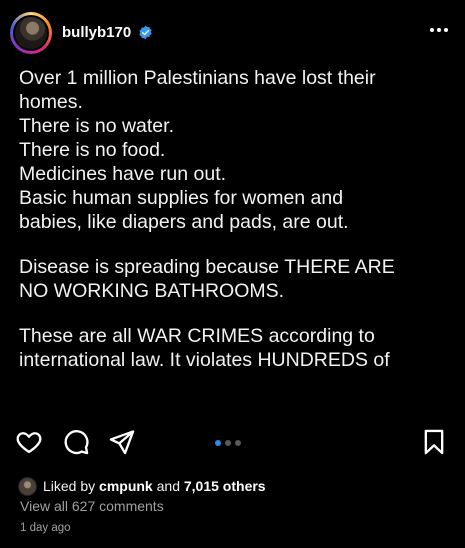  I want to click on post-line: Basic human supplies for women and, so click(181, 198).